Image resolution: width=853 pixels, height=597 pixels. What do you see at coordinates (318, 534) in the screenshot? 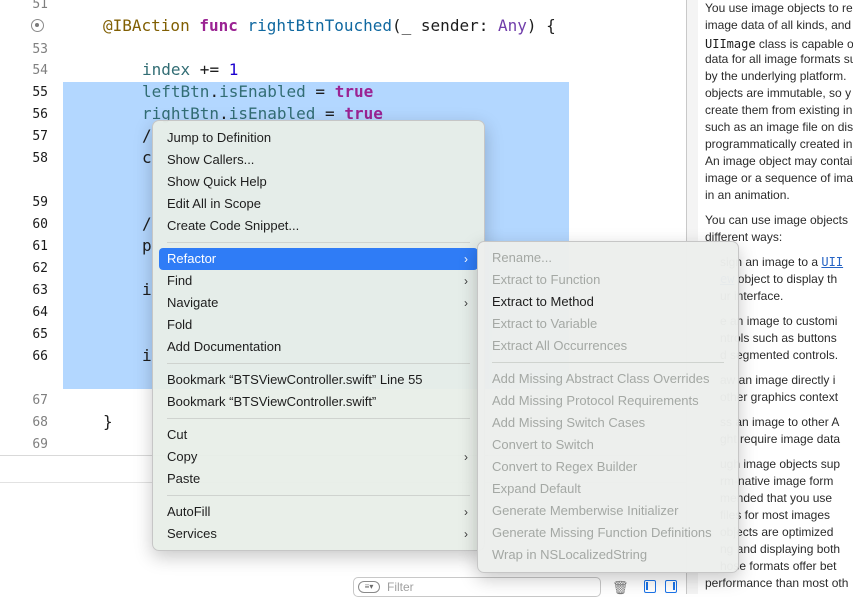
I see `menu-item-services: Services ›` at bounding box center [318, 534].